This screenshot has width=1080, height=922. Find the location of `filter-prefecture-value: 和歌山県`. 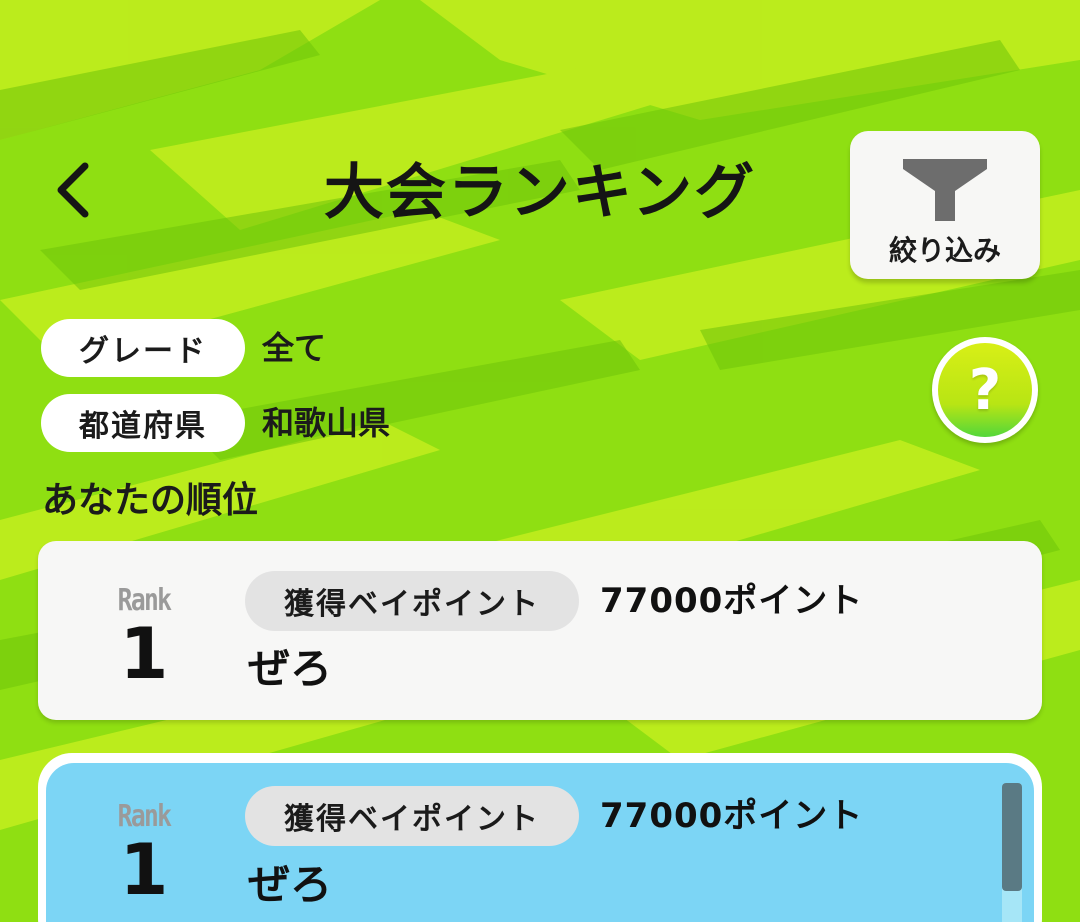

filter-prefecture-value: 和歌山県 is located at coordinates (326, 423).